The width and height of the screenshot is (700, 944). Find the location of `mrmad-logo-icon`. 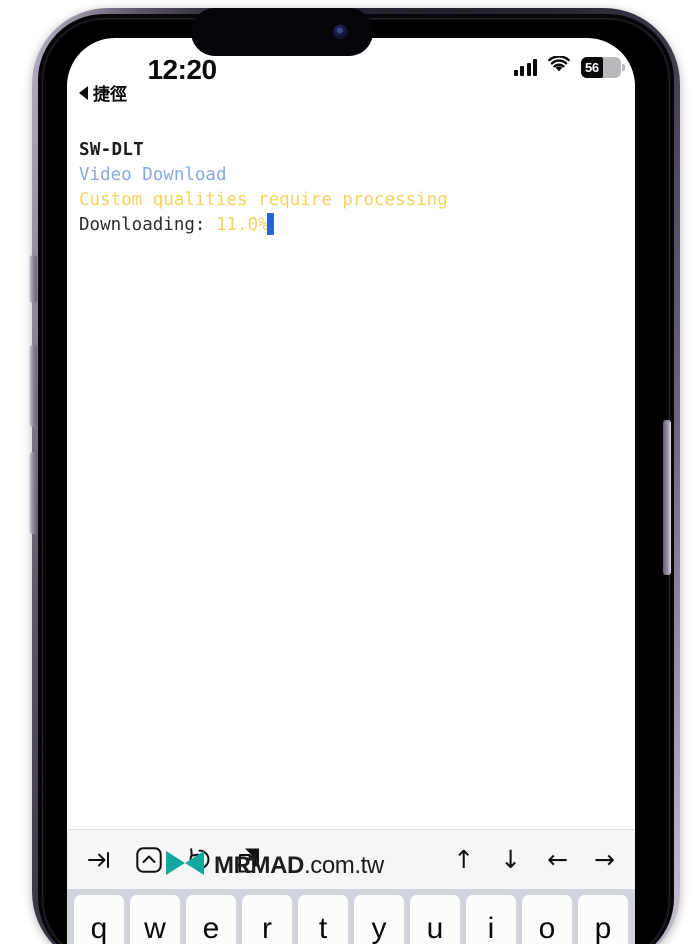

mrmad-logo-icon is located at coordinates (185, 865).